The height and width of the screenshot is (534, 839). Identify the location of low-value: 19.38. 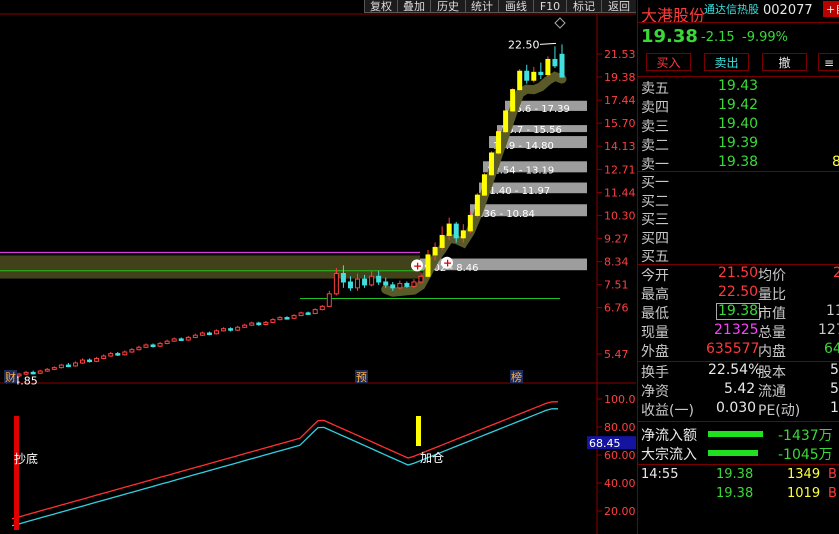
(738, 311).